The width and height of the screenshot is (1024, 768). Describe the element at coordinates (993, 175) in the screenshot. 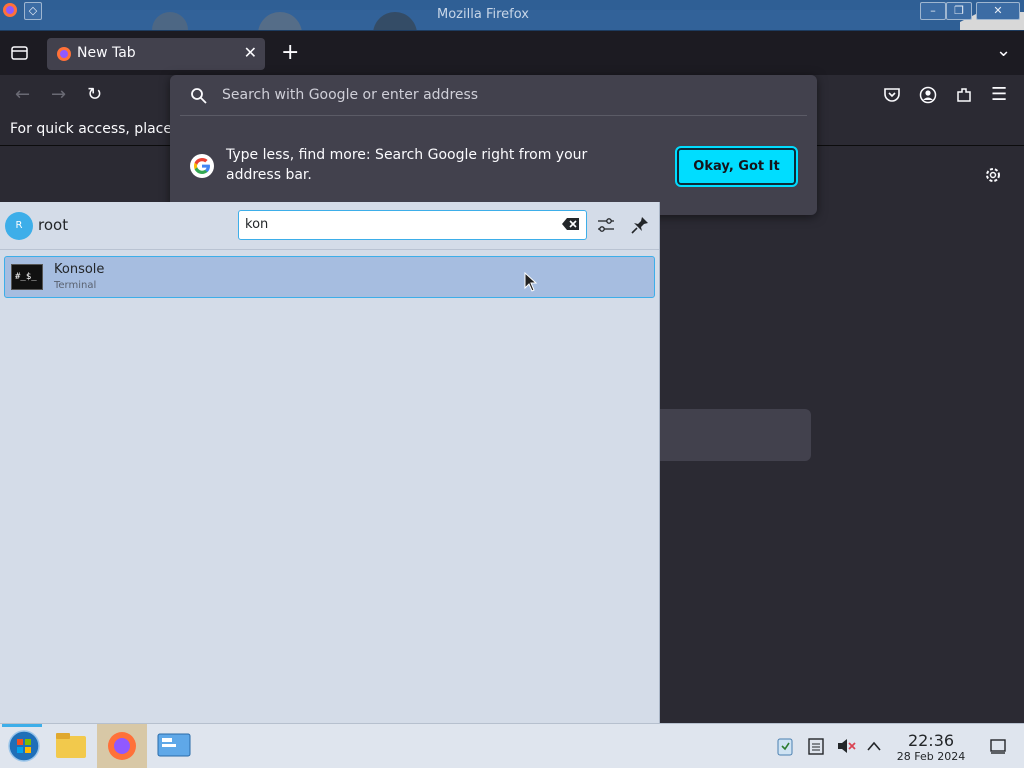

I see `gear-icon` at that location.